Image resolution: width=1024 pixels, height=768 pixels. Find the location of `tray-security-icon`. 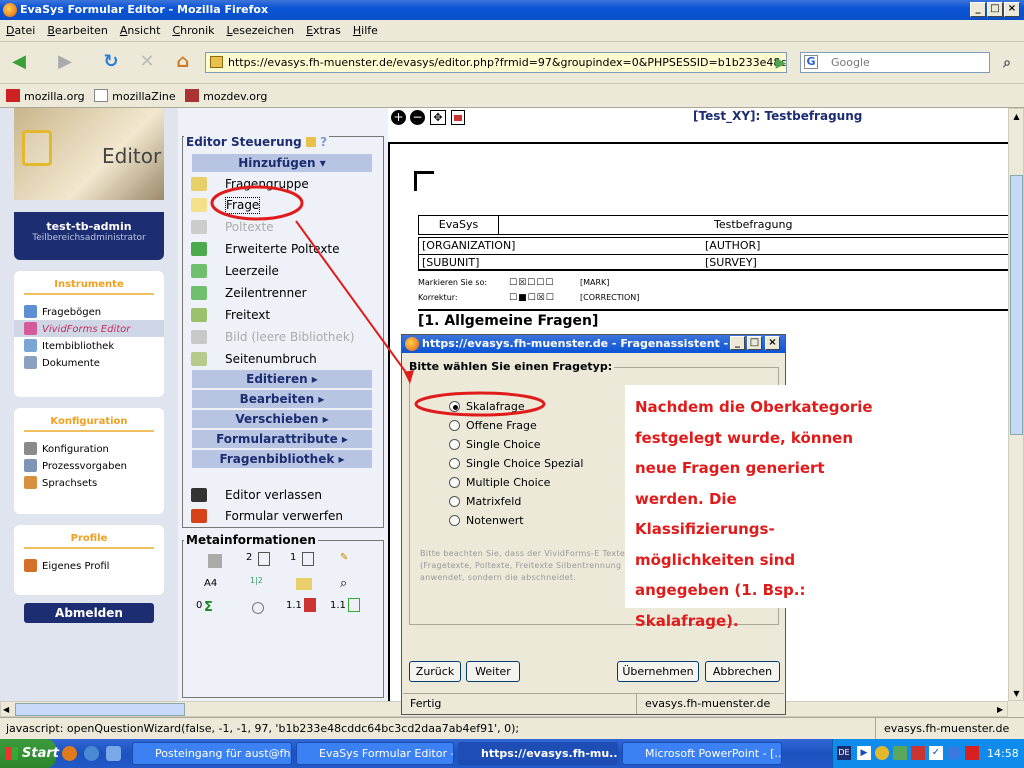

tray-security-icon is located at coordinates (918, 753).